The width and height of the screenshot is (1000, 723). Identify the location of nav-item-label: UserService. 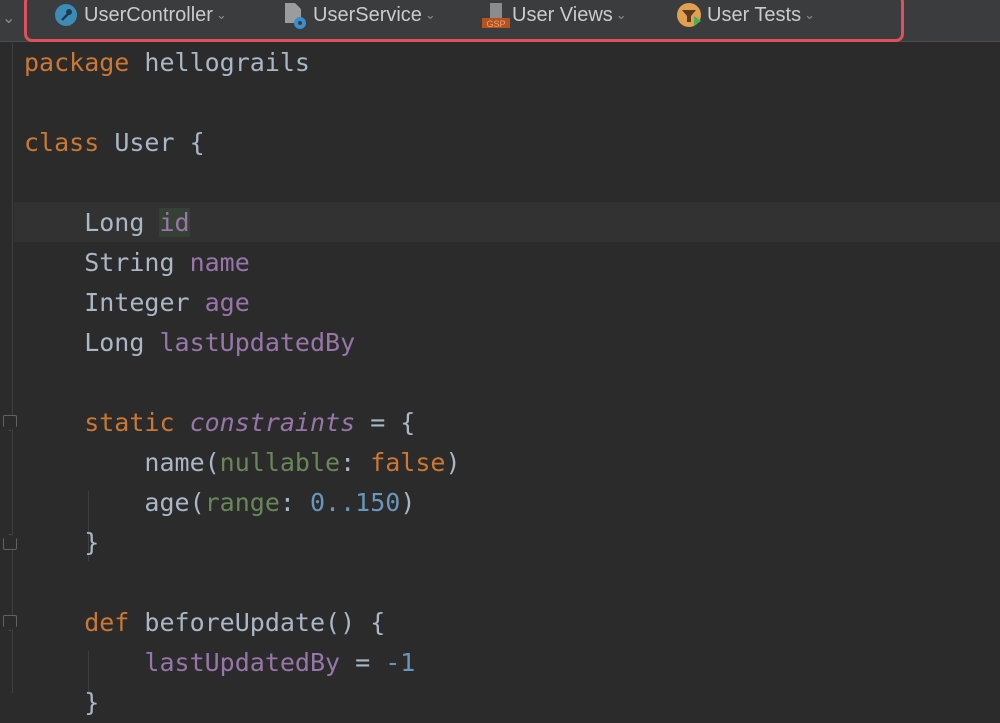
(367, 14).